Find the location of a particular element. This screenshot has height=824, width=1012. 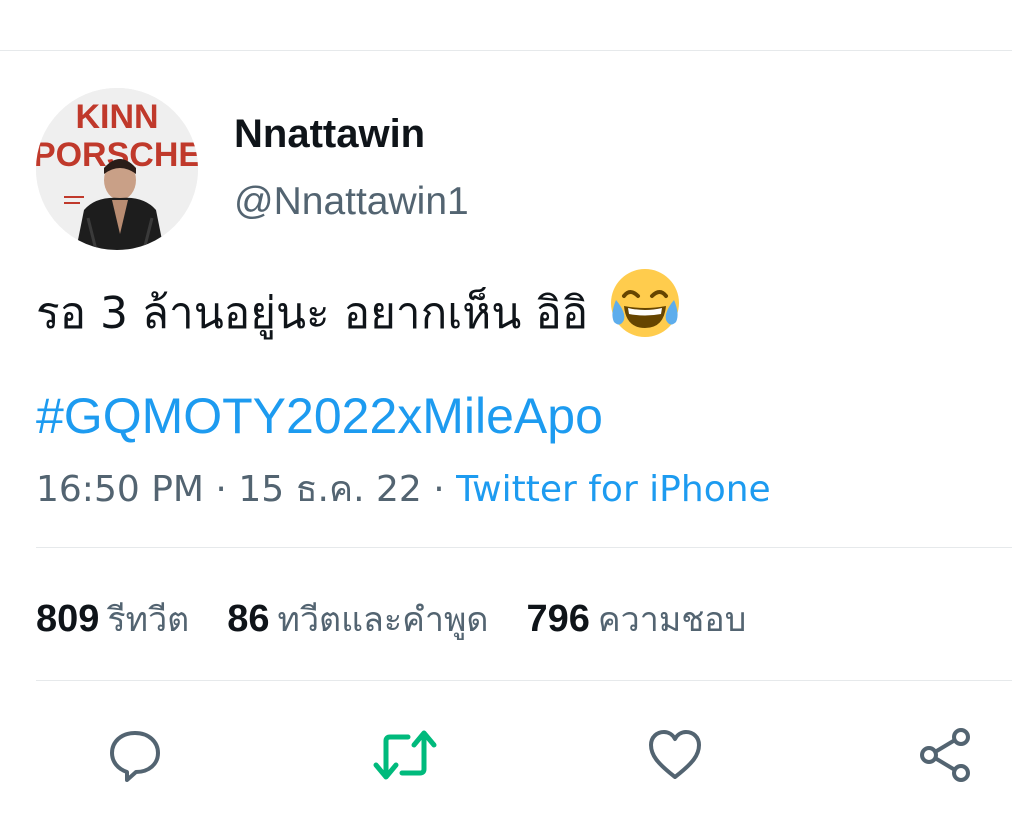

quotes-stat: 86 ทวีตและคำพูด is located at coordinates (357, 619).